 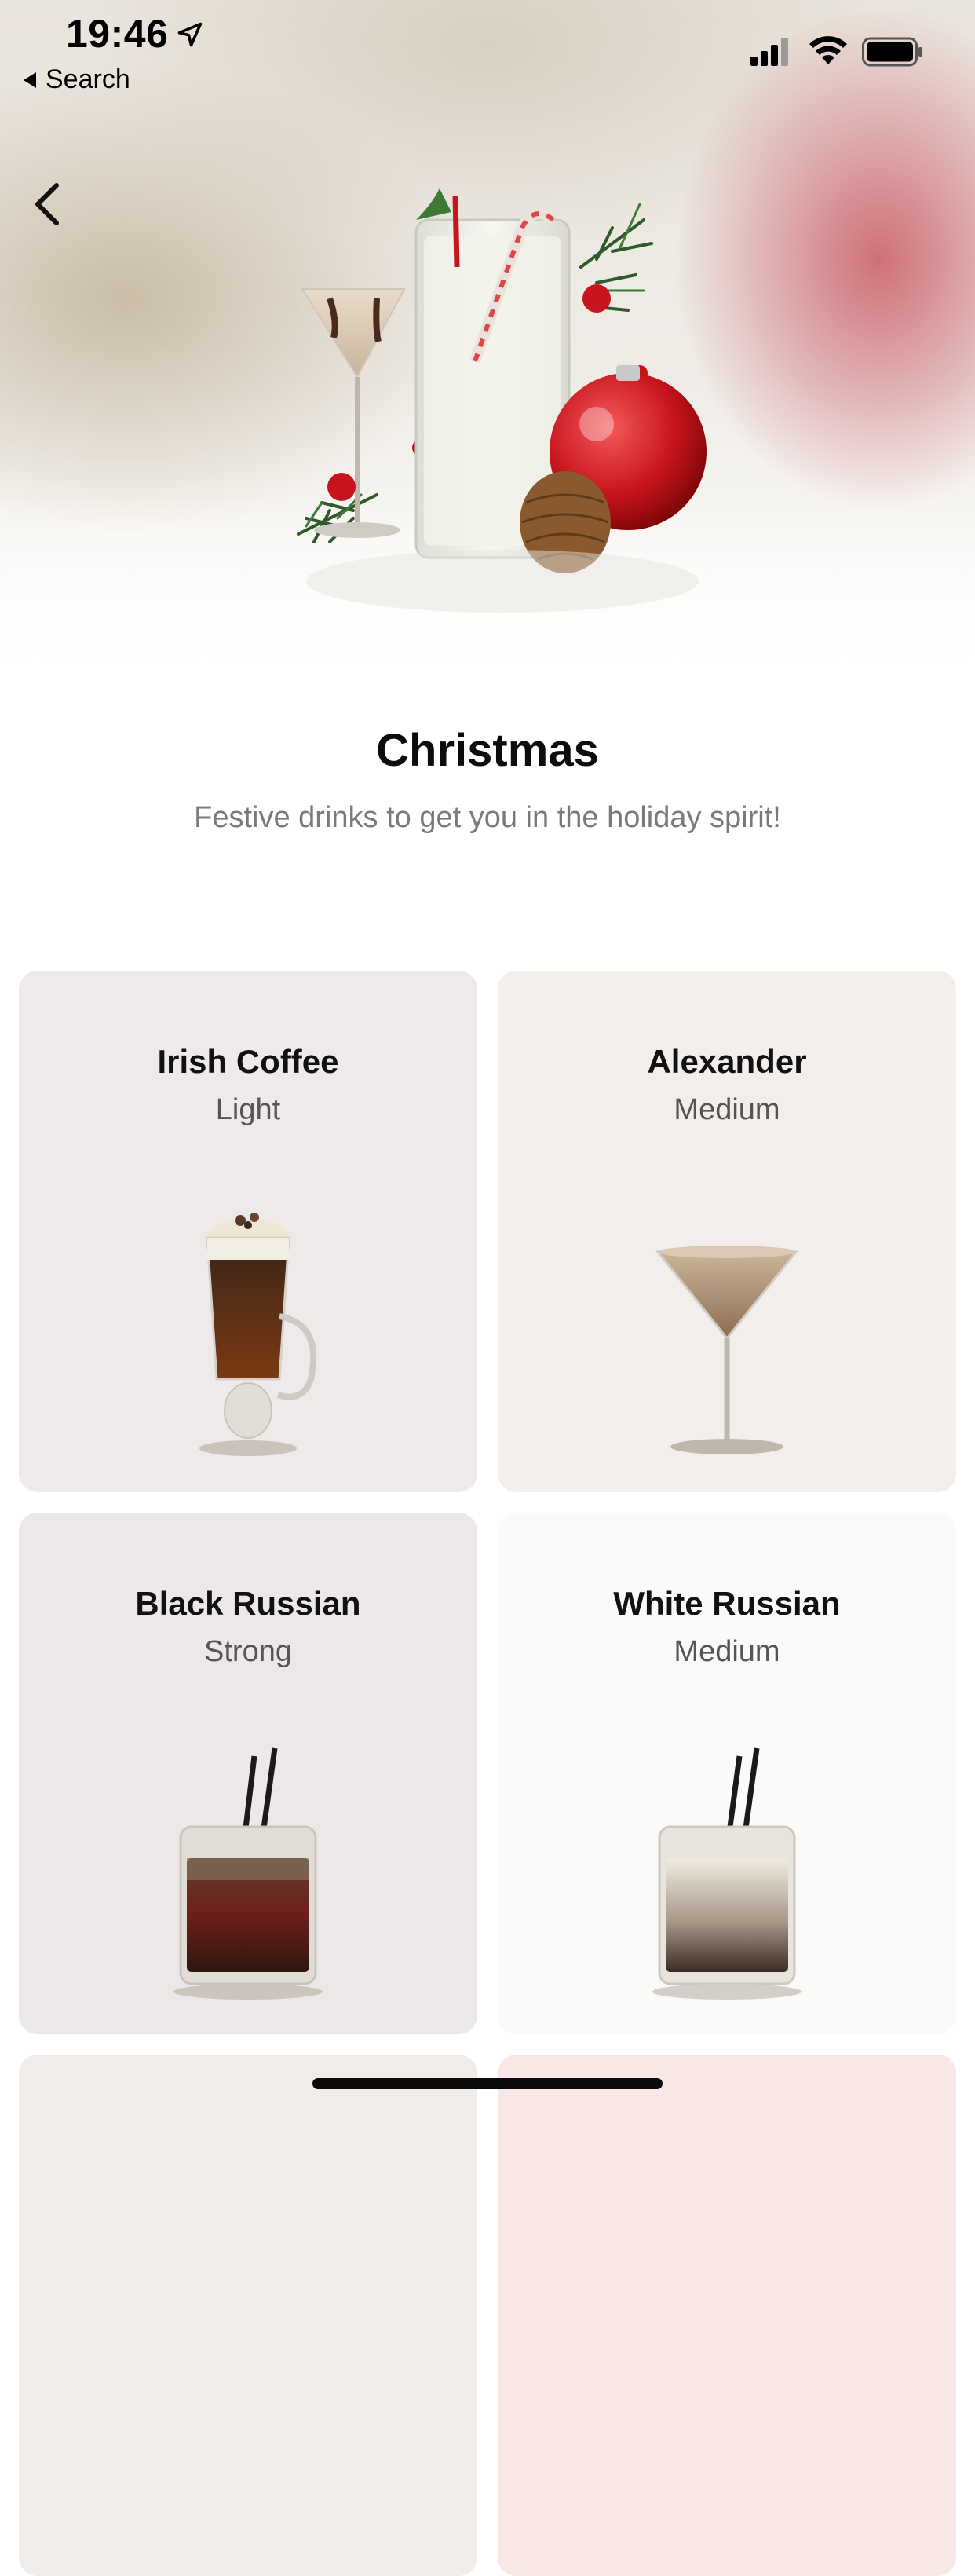 I want to click on chevron-left-icon, so click(x=47, y=204).